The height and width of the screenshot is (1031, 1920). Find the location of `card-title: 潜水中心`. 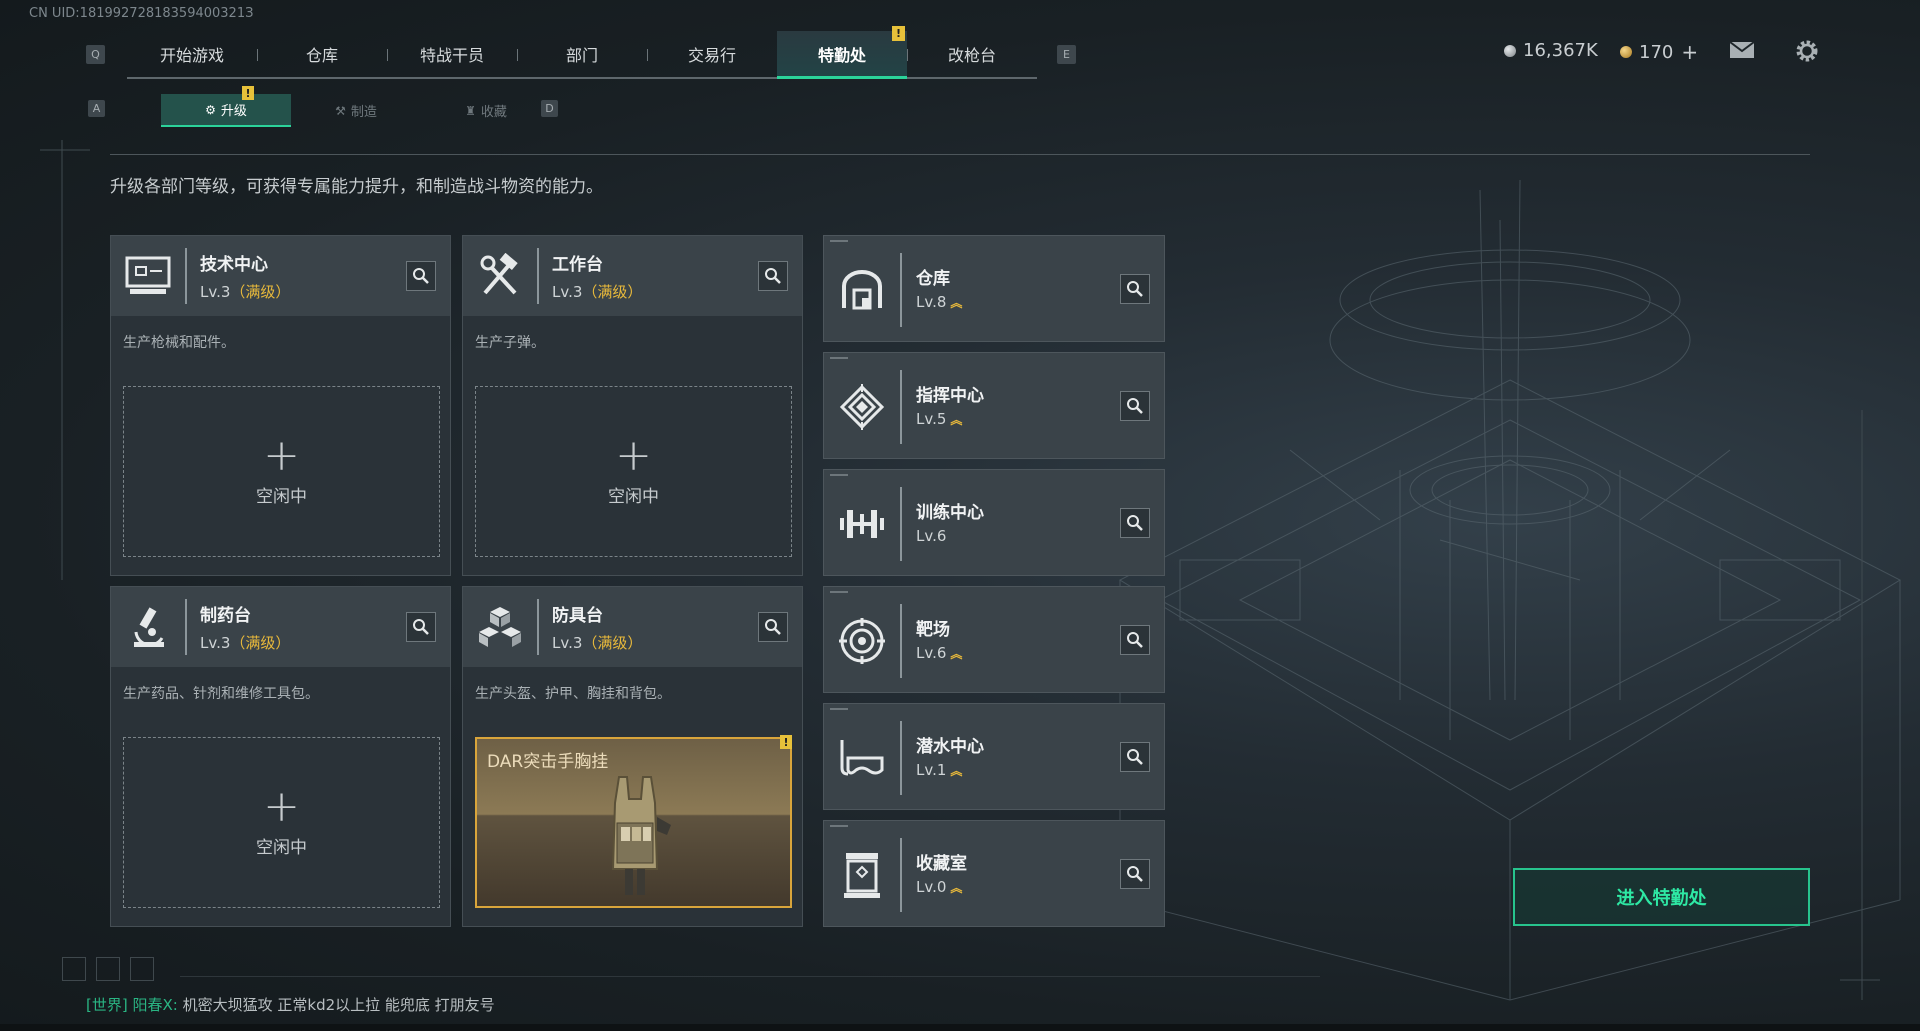

card-title: 潜水中心 is located at coordinates (950, 747).